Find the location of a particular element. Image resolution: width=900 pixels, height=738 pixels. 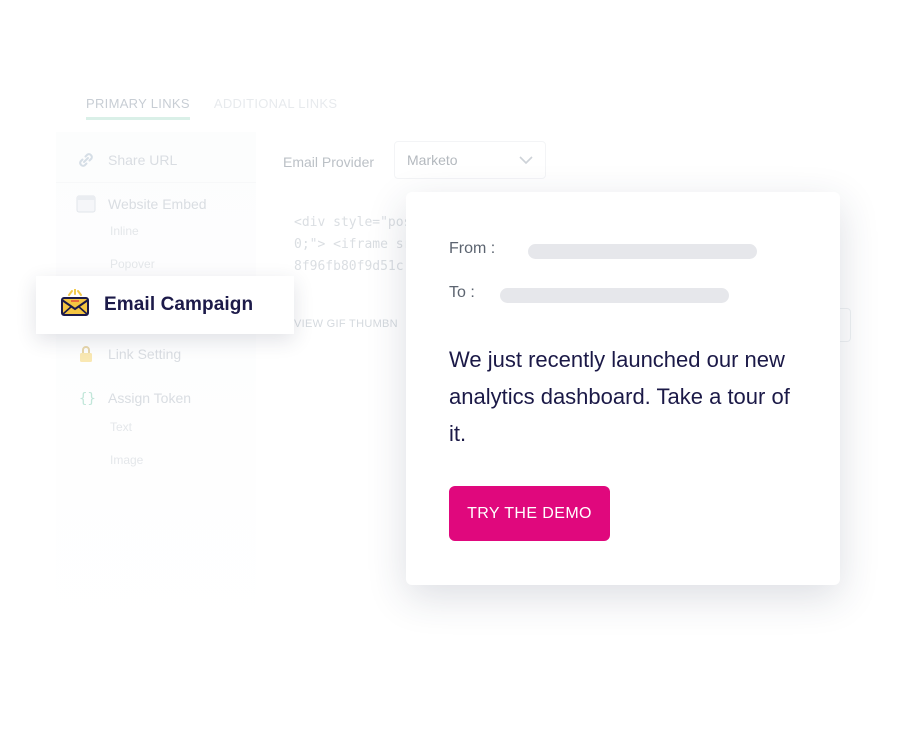

email-campaign-card: Email Campaign is located at coordinates (165, 305).